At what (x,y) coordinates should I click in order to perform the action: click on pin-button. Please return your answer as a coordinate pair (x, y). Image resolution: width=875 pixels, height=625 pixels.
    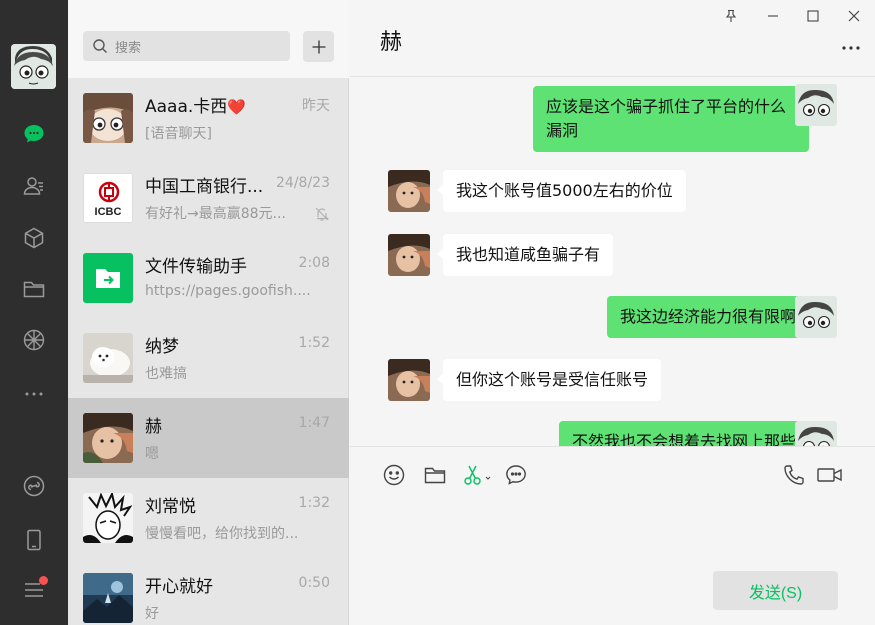
    Looking at the image, I should click on (731, 16).